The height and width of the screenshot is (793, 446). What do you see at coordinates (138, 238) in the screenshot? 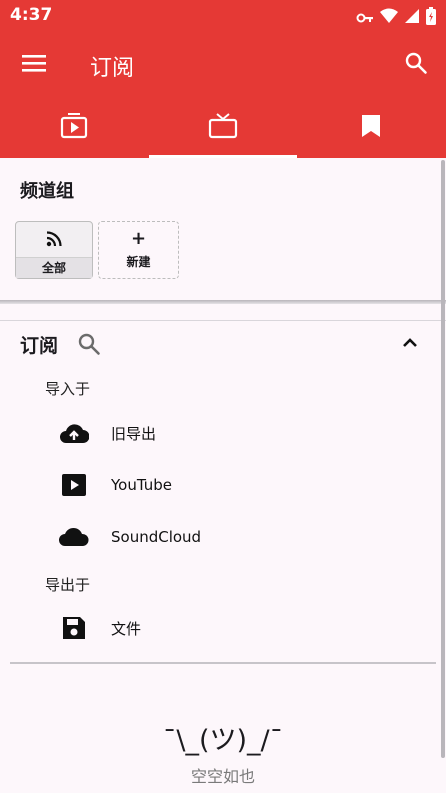
I see `plus-icon: +` at bounding box center [138, 238].